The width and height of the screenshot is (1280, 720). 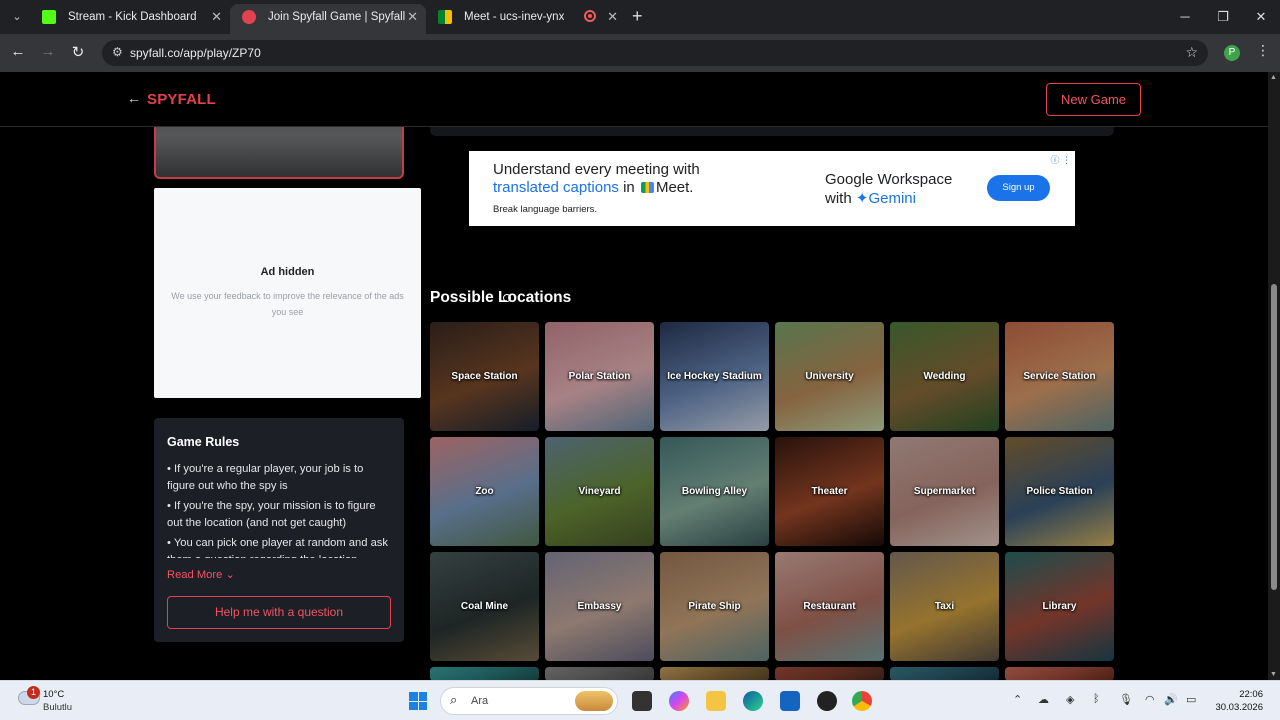 I want to click on security-icon: ◈, so click(x=1070, y=699).